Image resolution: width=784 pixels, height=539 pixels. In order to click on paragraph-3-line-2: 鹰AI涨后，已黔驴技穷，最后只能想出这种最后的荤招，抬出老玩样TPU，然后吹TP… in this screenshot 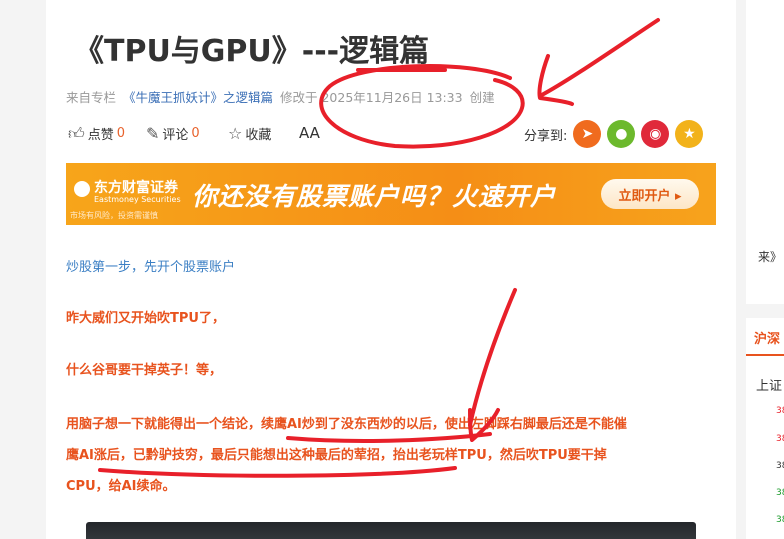, I will do `click(336, 455)`.